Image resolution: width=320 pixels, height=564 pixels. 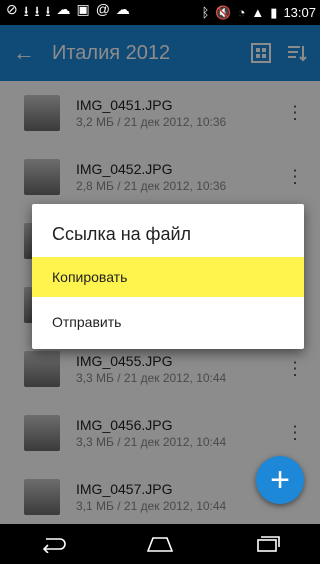 I want to click on add-button: +, so click(x=280, y=480).